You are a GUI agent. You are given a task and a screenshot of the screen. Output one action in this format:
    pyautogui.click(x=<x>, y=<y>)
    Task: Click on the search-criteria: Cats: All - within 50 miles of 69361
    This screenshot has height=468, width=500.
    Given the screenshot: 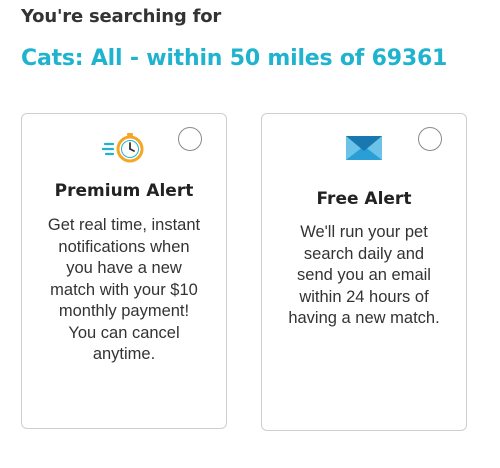 What is the action you would take?
    pyautogui.click(x=234, y=58)
    